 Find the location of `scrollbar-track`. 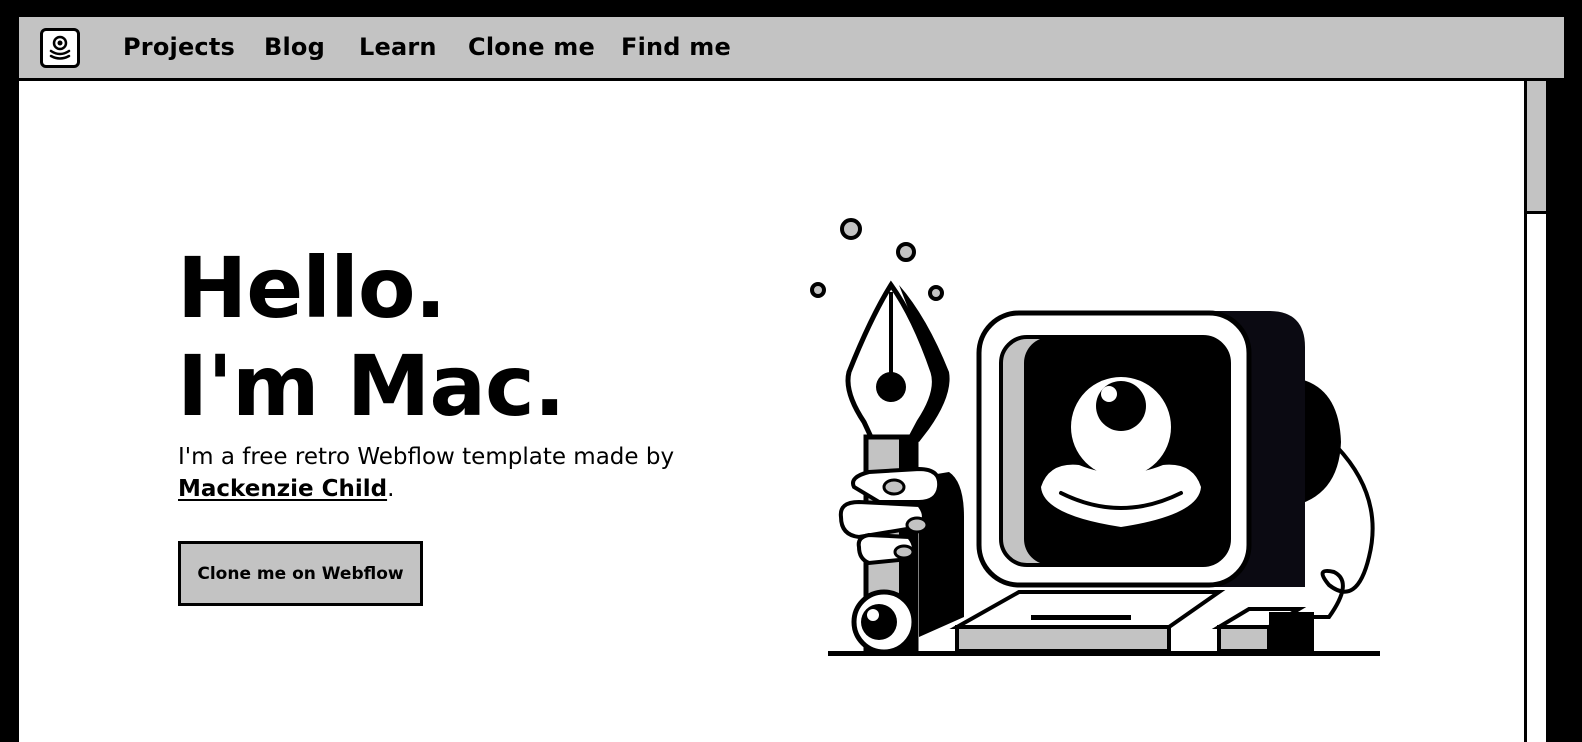

scrollbar-track is located at coordinates (1535, 411).